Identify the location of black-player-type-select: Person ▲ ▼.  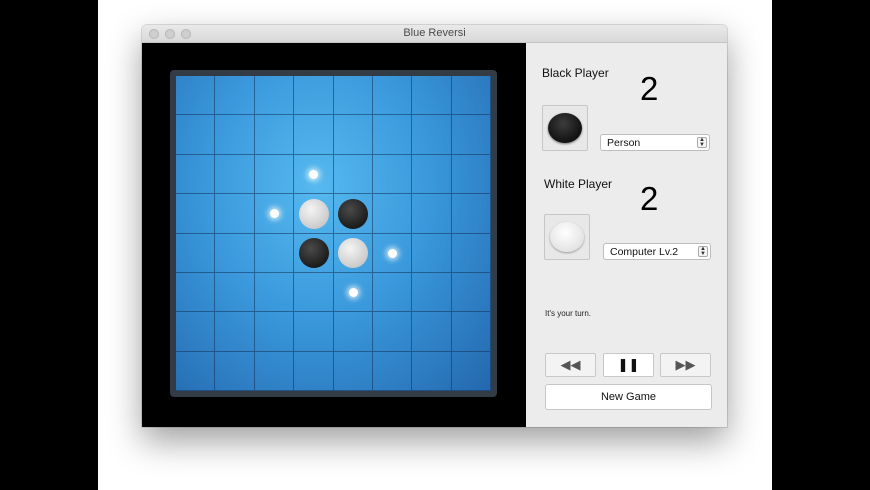
(655, 142).